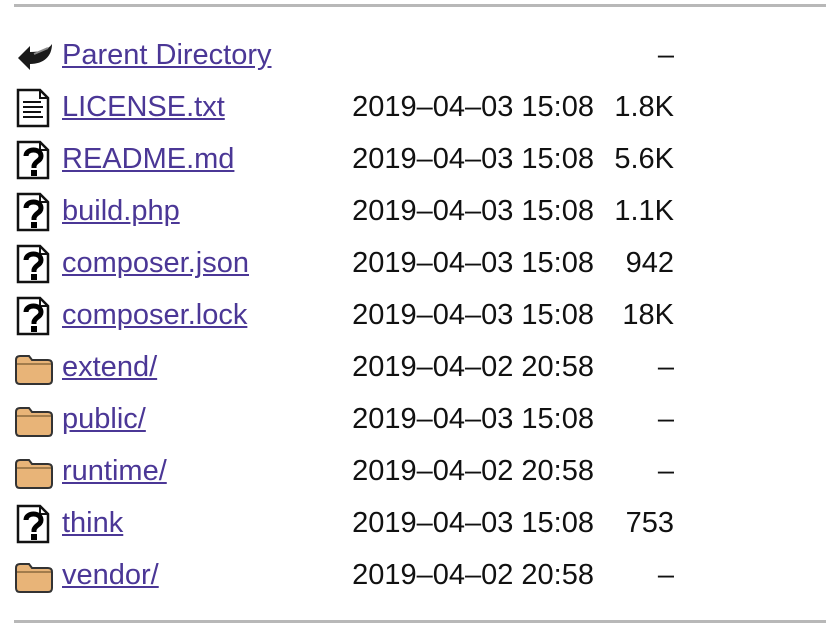 This screenshot has width=826, height=626. I want to click on file-size: 18K, so click(648, 315).